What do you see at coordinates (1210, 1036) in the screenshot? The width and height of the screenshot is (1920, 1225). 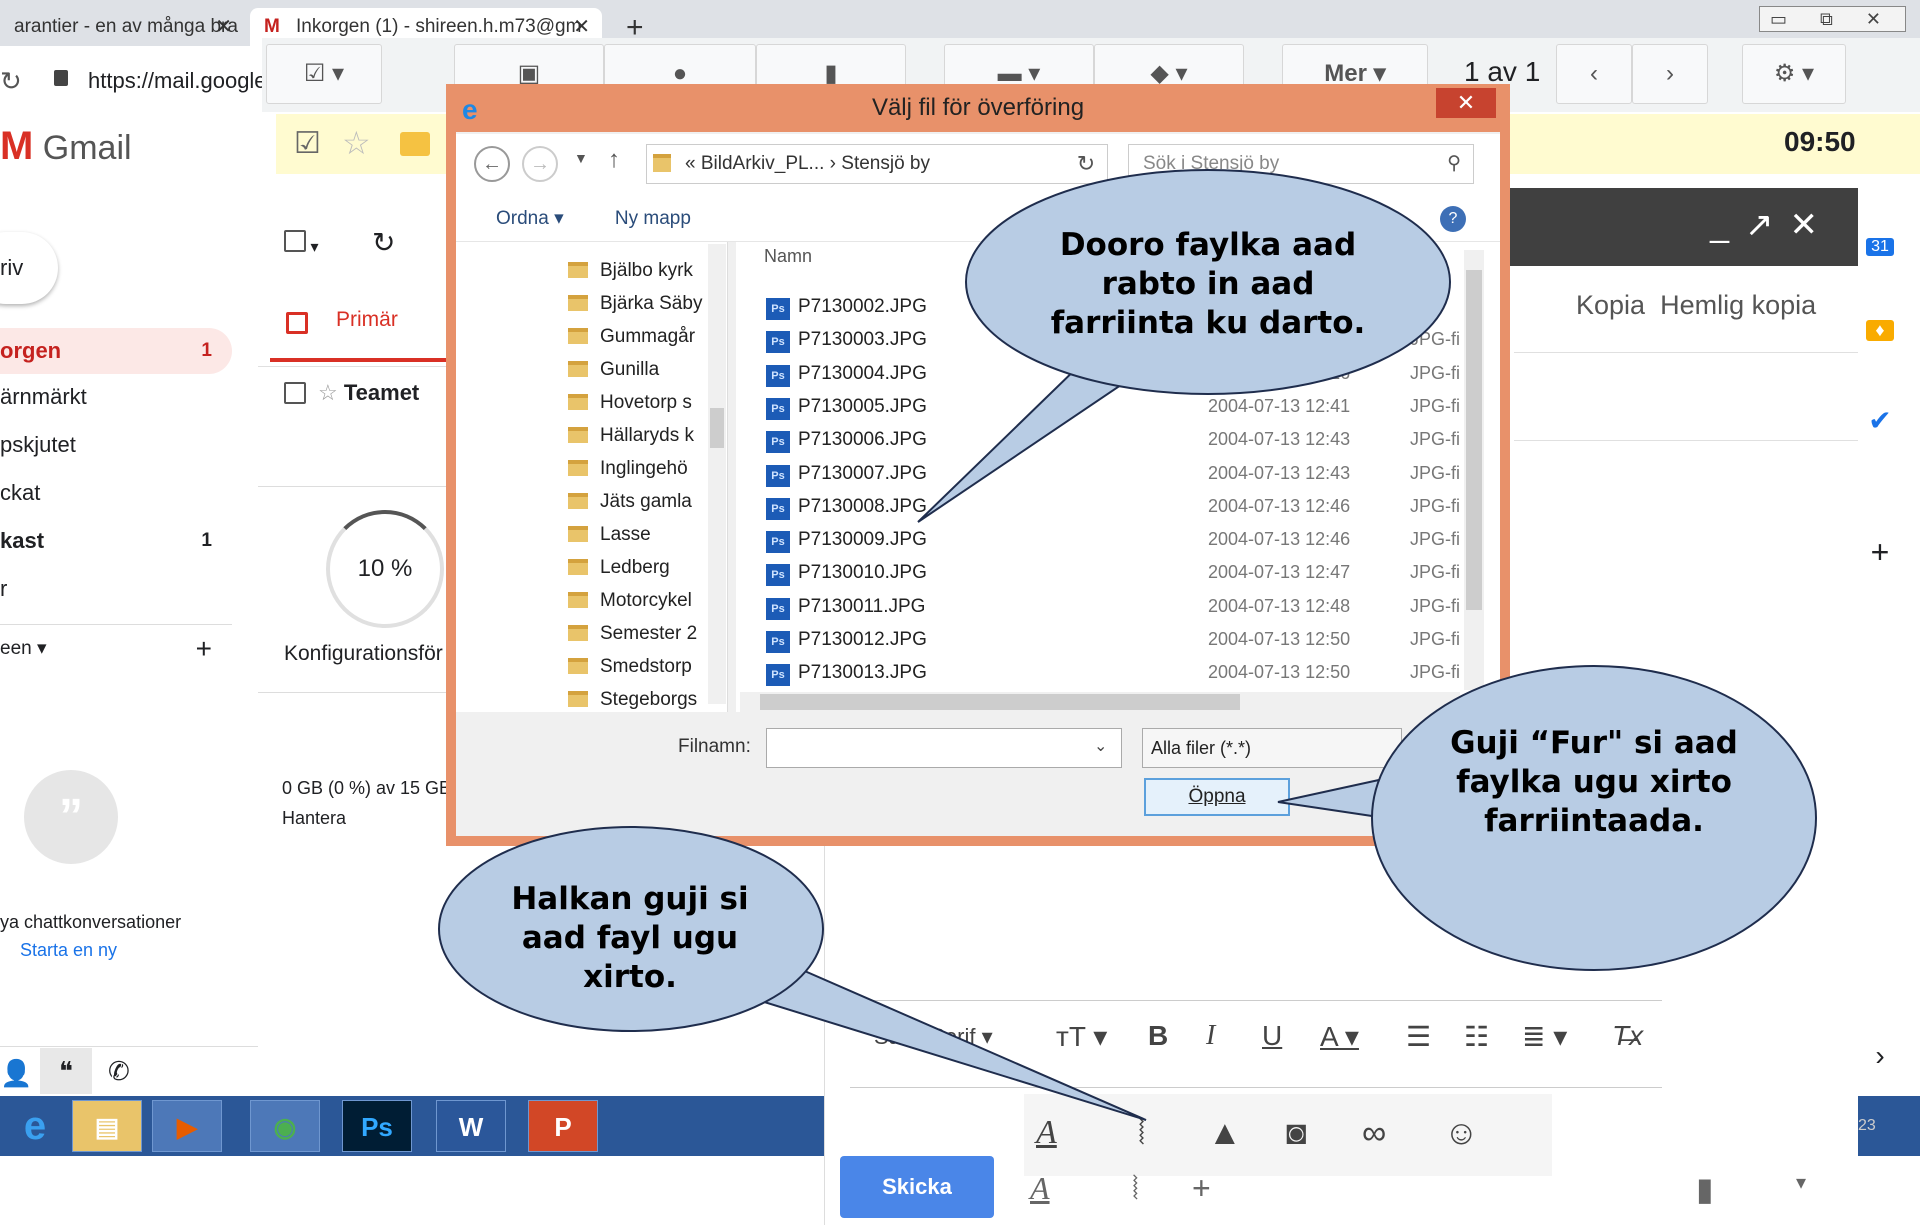 I see `italic-icon: I` at bounding box center [1210, 1036].